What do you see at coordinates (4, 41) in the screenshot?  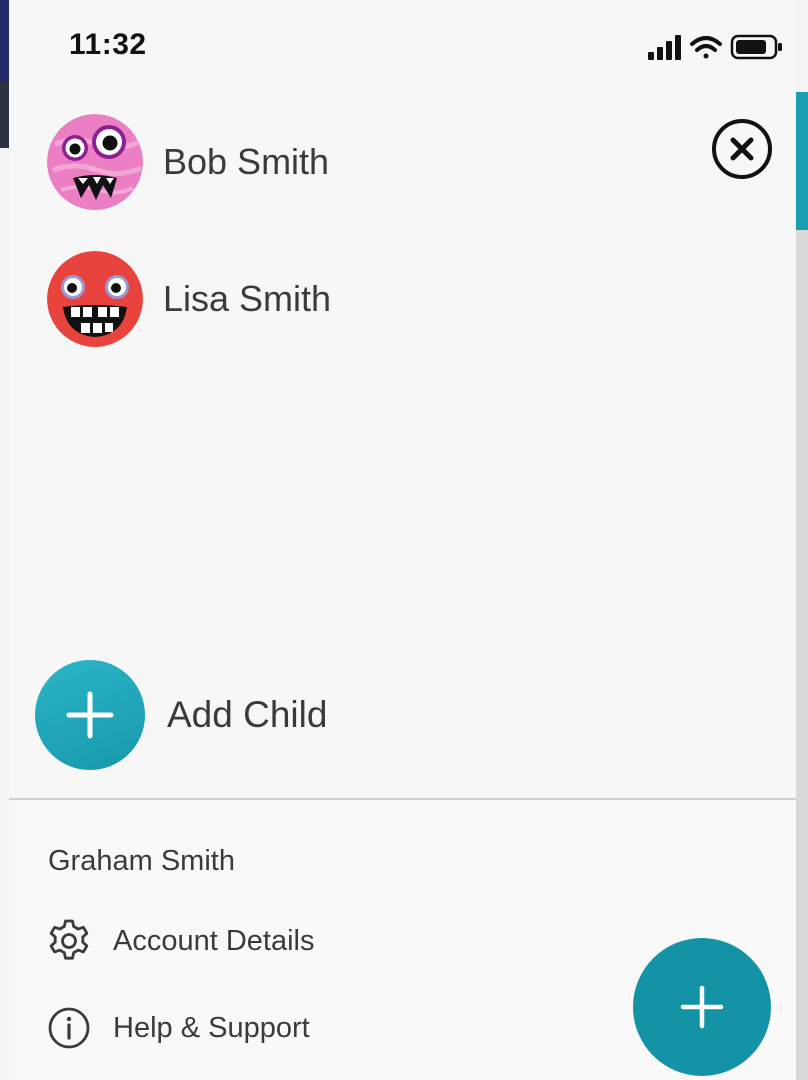 I see `background-edge-top` at bounding box center [4, 41].